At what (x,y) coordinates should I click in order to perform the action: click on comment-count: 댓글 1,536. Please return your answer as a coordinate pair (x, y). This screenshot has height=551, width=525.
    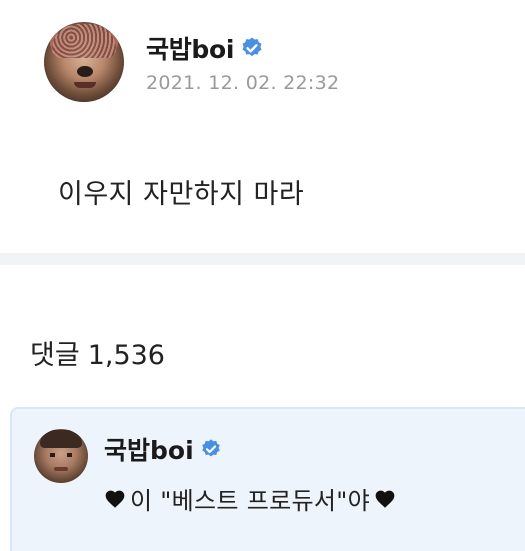
    Looking at the image, I should click on (97, 352).